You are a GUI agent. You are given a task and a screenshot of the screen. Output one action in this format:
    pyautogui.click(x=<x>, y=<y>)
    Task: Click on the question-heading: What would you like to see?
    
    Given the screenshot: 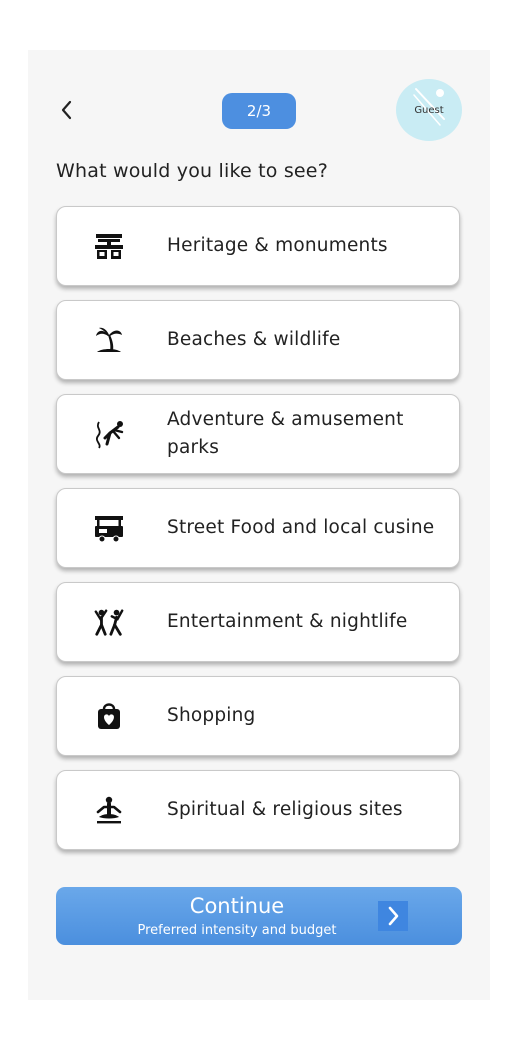 What is the action you would take?
    pyautogui.click(x=192, y=171)
    